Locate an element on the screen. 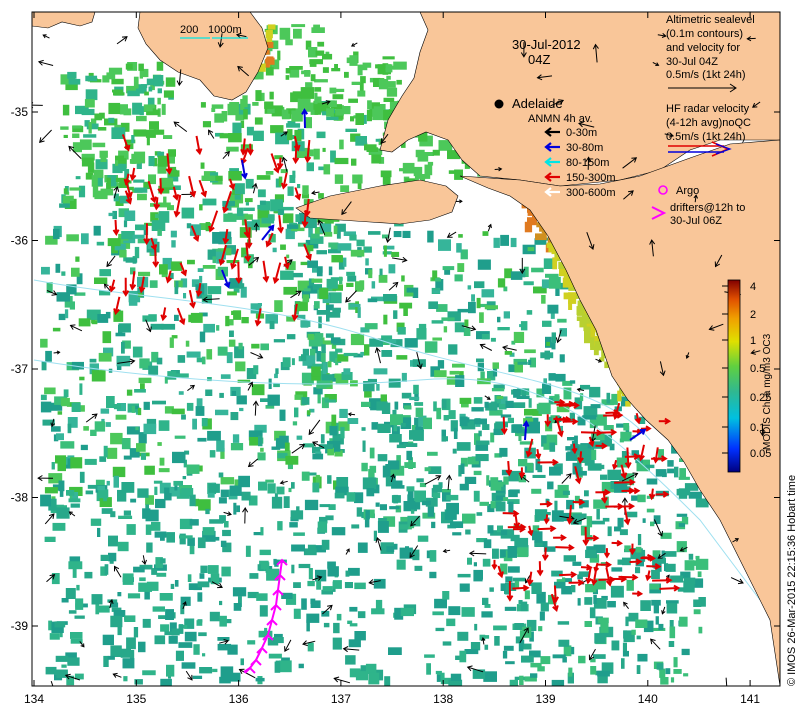  legend-anmn-label: 80-150m is located at coordinates (587, 163).